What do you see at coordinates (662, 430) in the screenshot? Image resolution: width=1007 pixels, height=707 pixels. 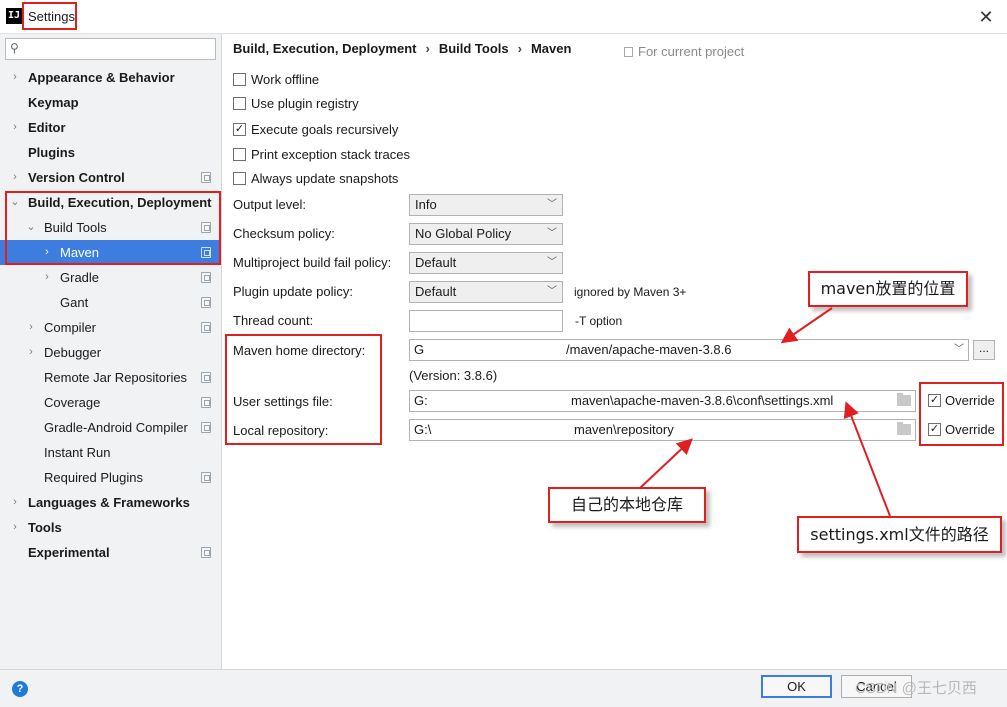 I see `local-repository-input: G:\ maven\repository` at bounding box center [662, 430].